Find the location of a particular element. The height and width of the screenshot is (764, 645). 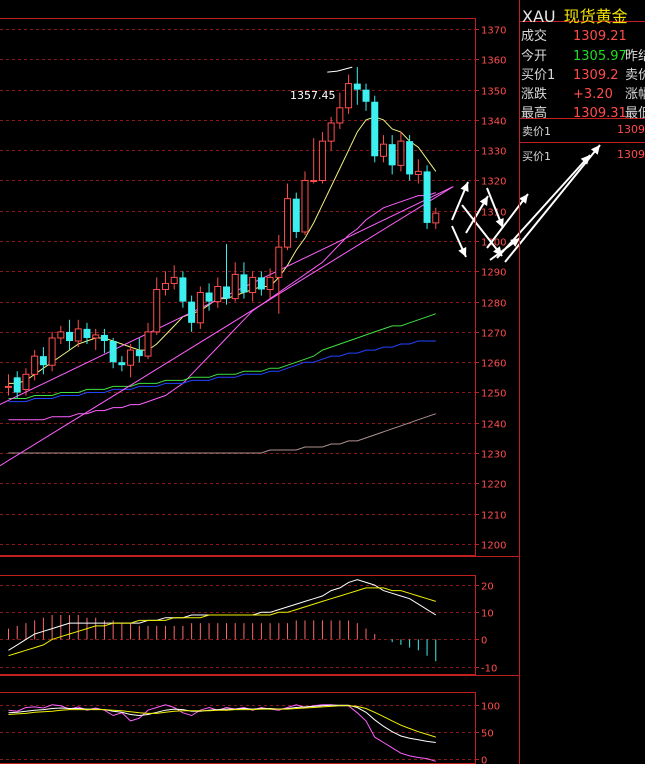

quote-row-value: 1309.31 is located at coordinates (600, 113).